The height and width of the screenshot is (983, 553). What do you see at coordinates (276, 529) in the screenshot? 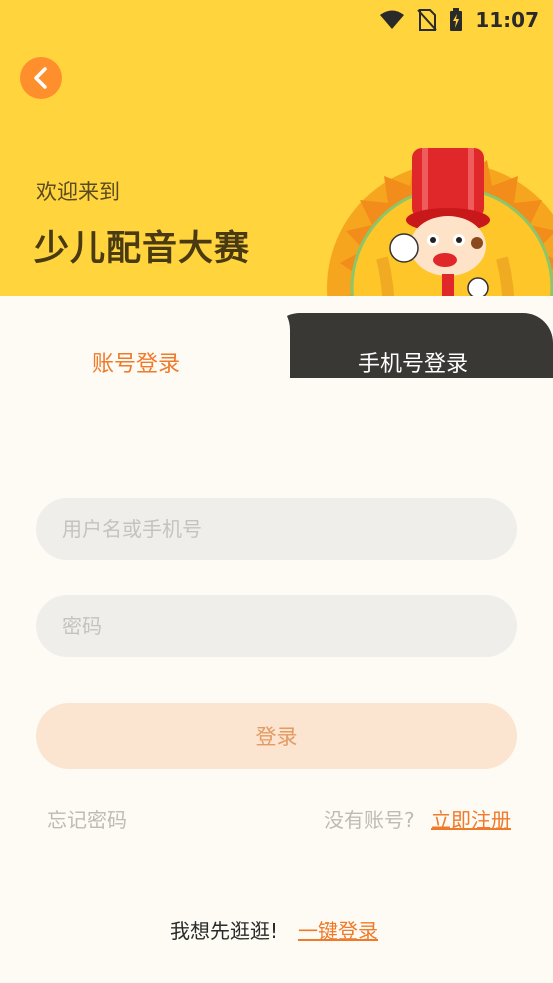
I see `username-input` at bounding box center [276, 529].